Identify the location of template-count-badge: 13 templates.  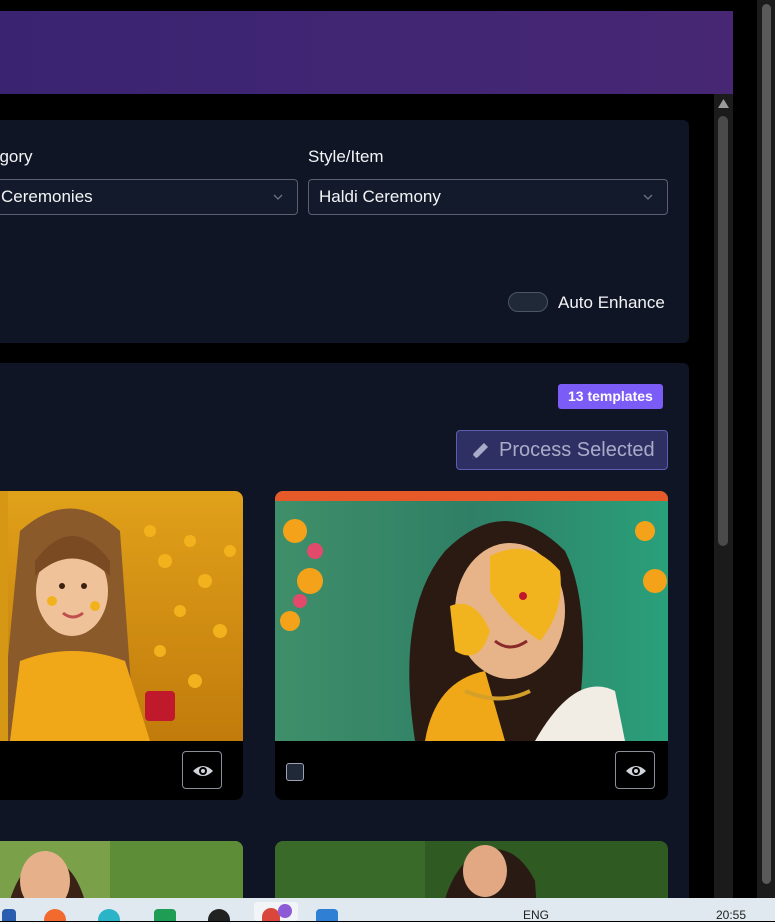
(610, 396).